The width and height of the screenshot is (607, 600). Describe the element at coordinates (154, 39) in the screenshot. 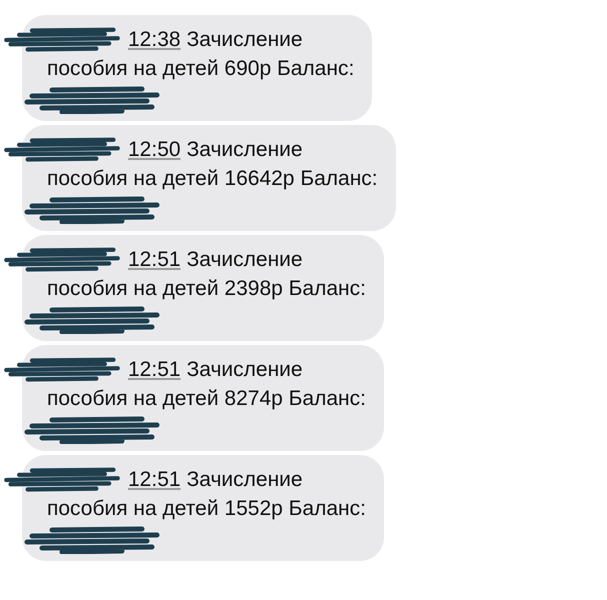

I see `time-link: 12:38` at that location.